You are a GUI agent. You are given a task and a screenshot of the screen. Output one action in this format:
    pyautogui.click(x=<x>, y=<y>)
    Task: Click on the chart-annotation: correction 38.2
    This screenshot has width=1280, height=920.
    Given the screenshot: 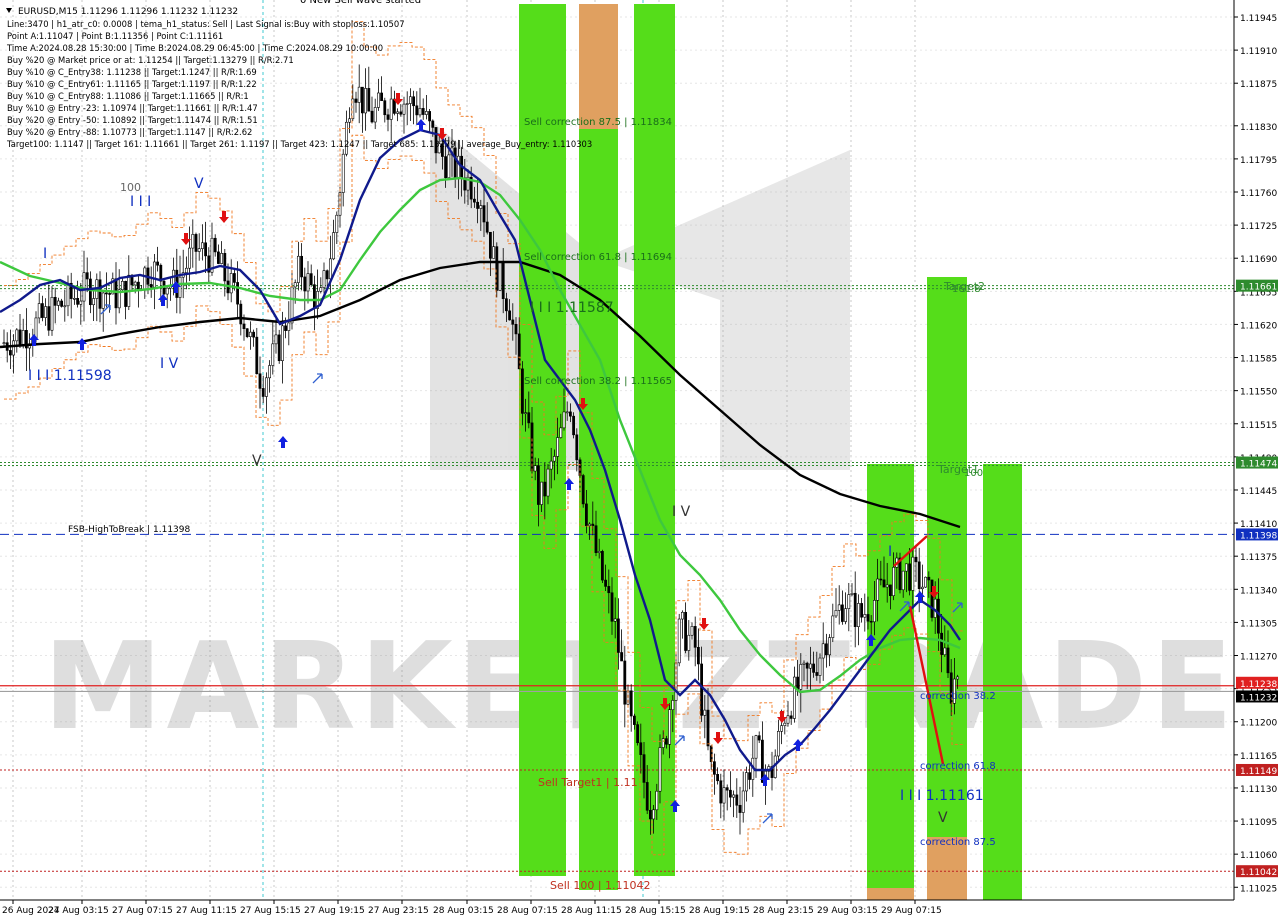 What is the action you would take?
    pyautogui.click(x=958, y=696)
    